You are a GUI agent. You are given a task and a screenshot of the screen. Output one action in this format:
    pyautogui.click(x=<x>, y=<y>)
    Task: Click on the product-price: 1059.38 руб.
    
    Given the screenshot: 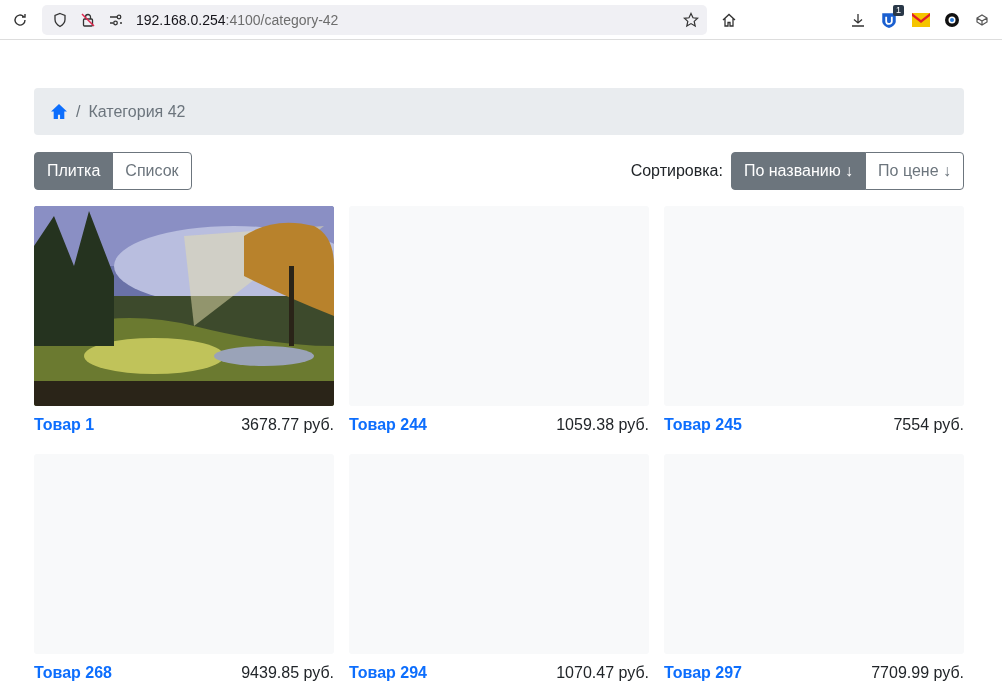 What is the action you would take?
    pyautogui.click(x=602, y=425)
    